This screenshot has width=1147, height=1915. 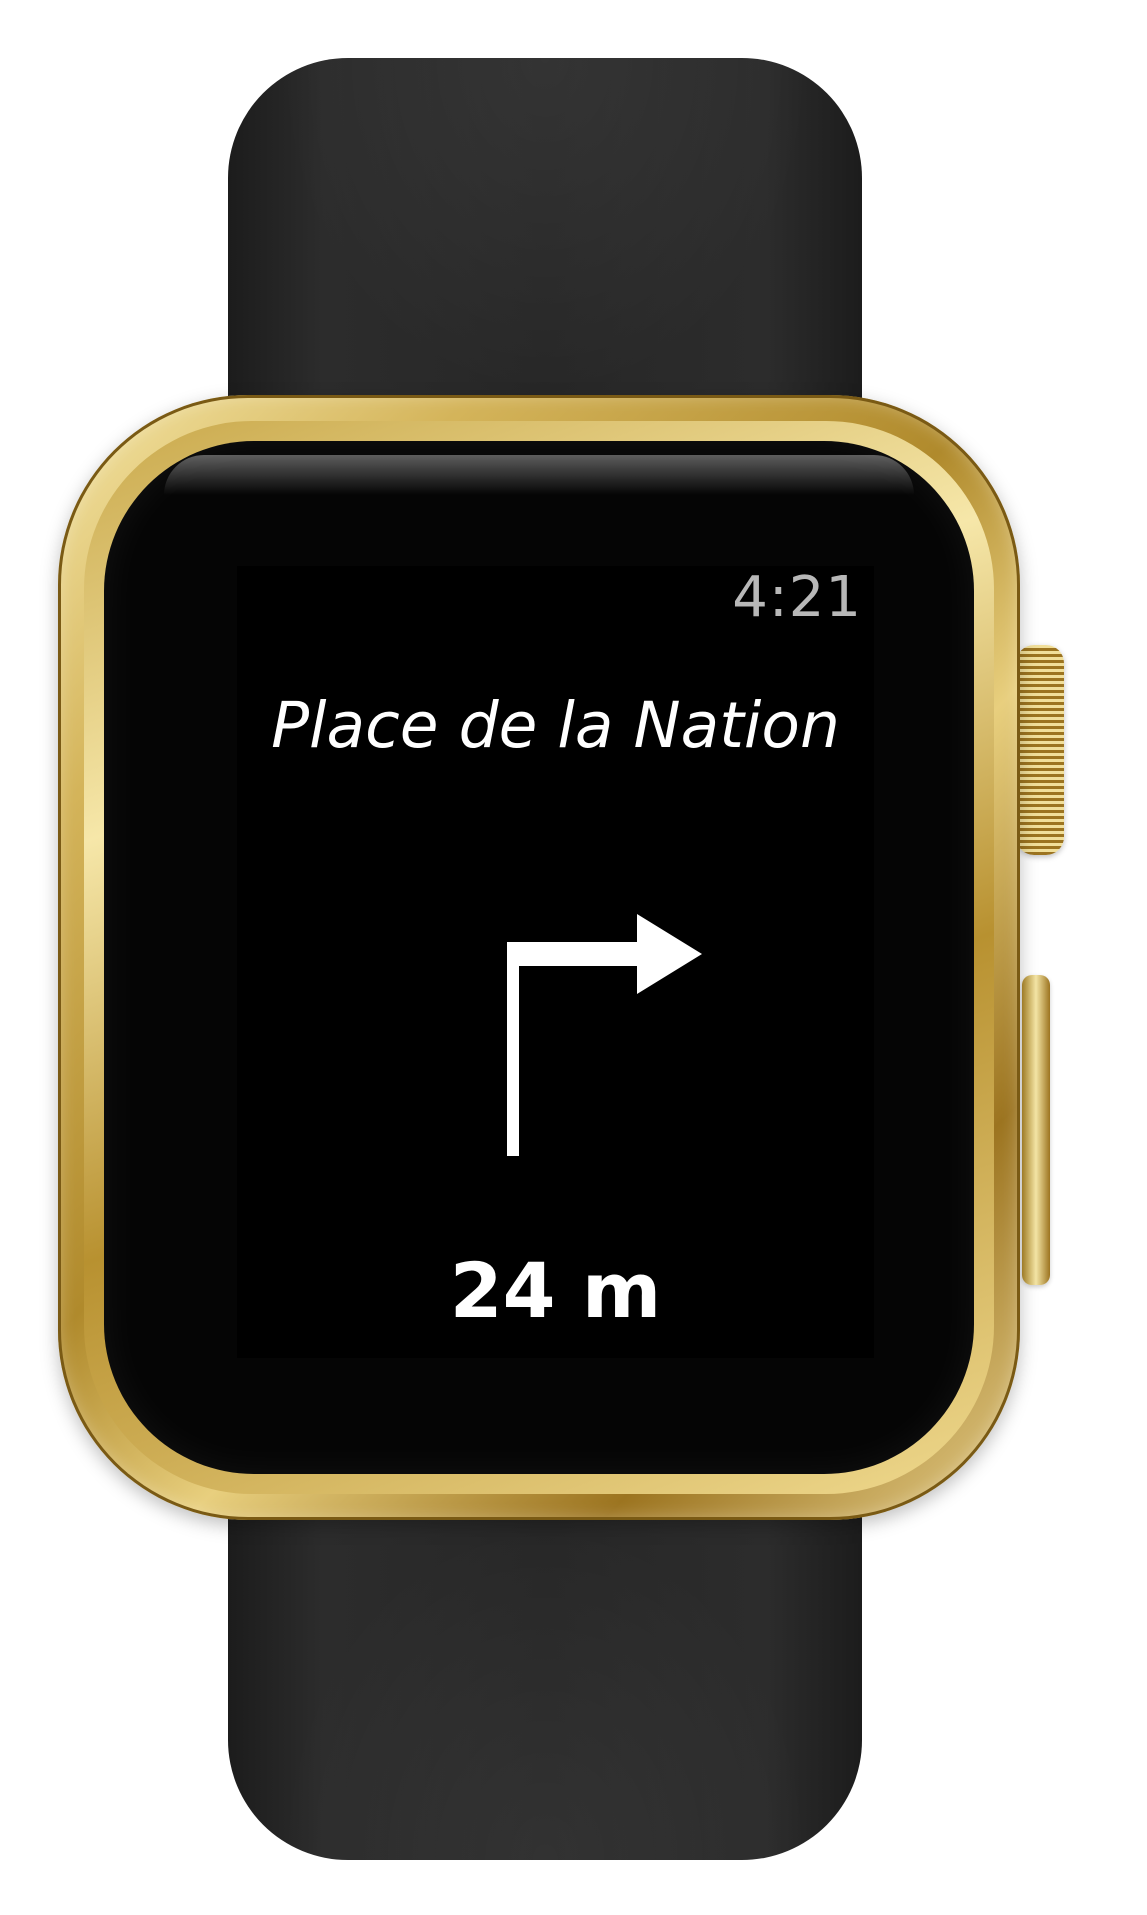 What do you see at coordinates (539, 475) in the screenshot?
I see `glass-reflection` at bounding box center [539, 475].